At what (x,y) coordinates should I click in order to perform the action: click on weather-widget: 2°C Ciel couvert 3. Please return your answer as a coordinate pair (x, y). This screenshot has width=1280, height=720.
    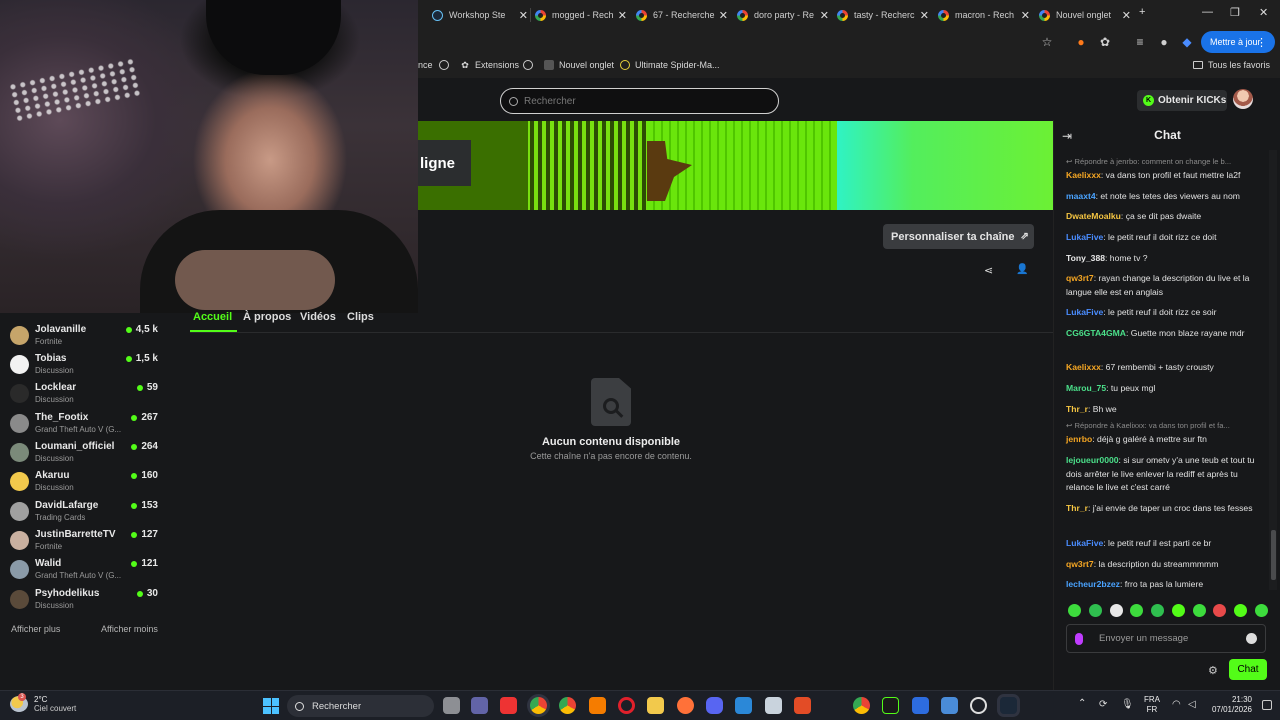
    Looking at the image, I should click on (43, 703).